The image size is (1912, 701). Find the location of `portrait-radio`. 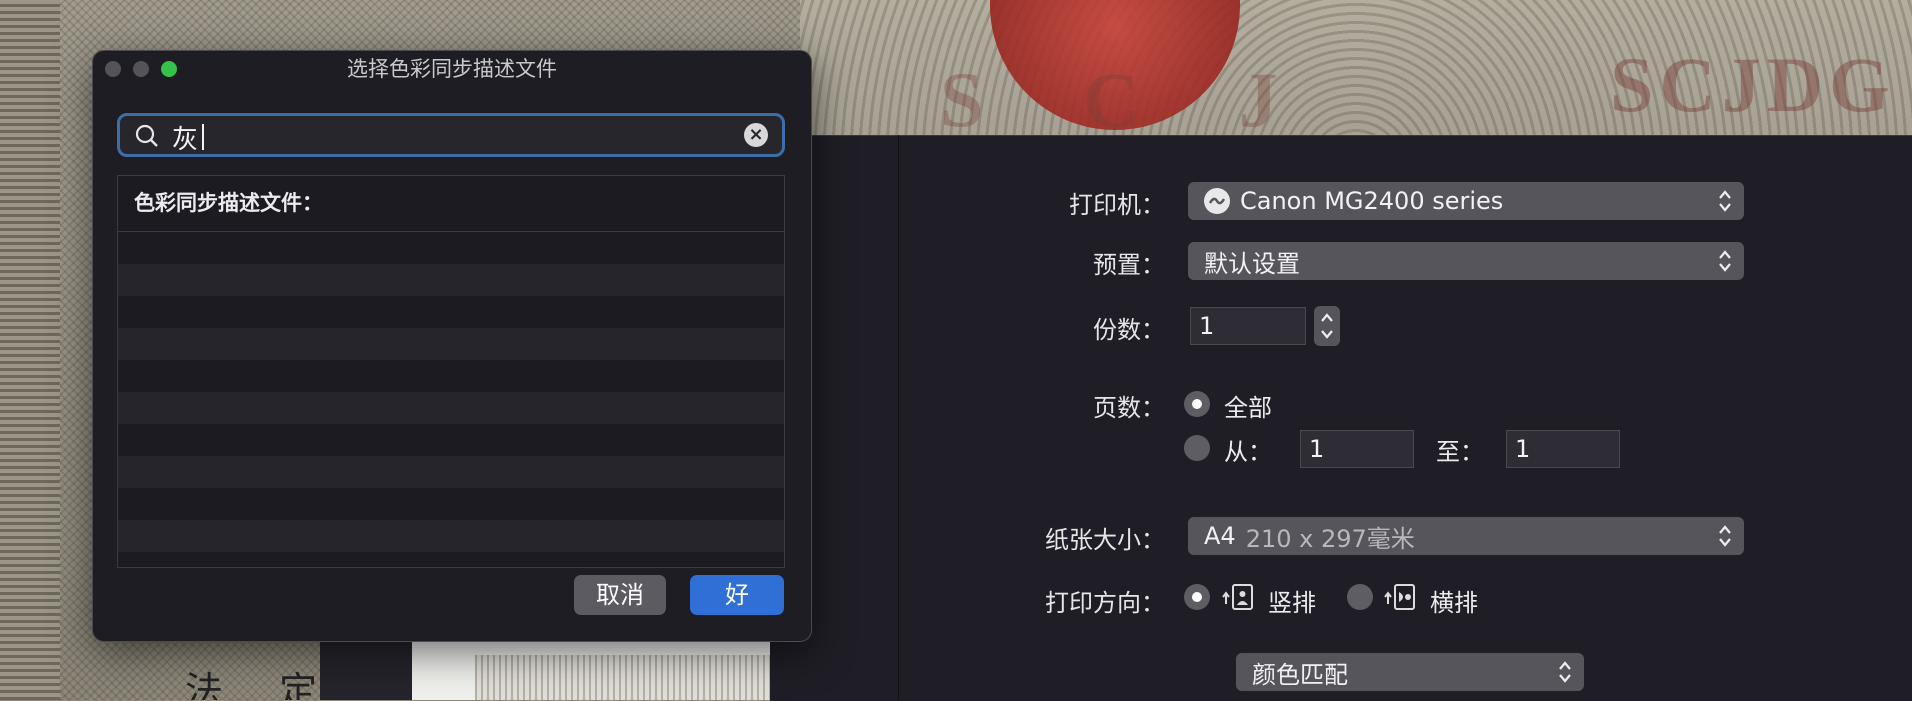

portrait-radio is located at coordinates (1197, 597).